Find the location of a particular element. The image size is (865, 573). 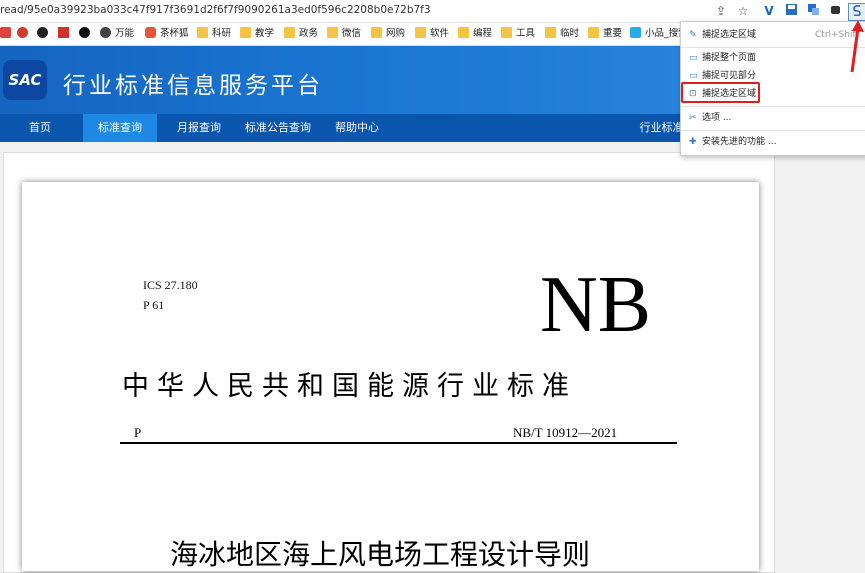

bookmark-media is located at coordinates (24, 34).